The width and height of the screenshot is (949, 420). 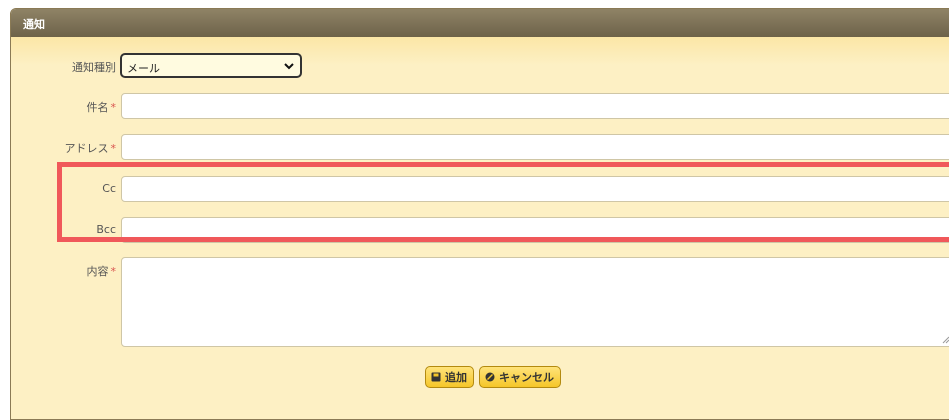 What do you see at coordinates (78, 107) in the screenshot?
I see `subject-label: 件名 *` at bounding box center [78, 107].